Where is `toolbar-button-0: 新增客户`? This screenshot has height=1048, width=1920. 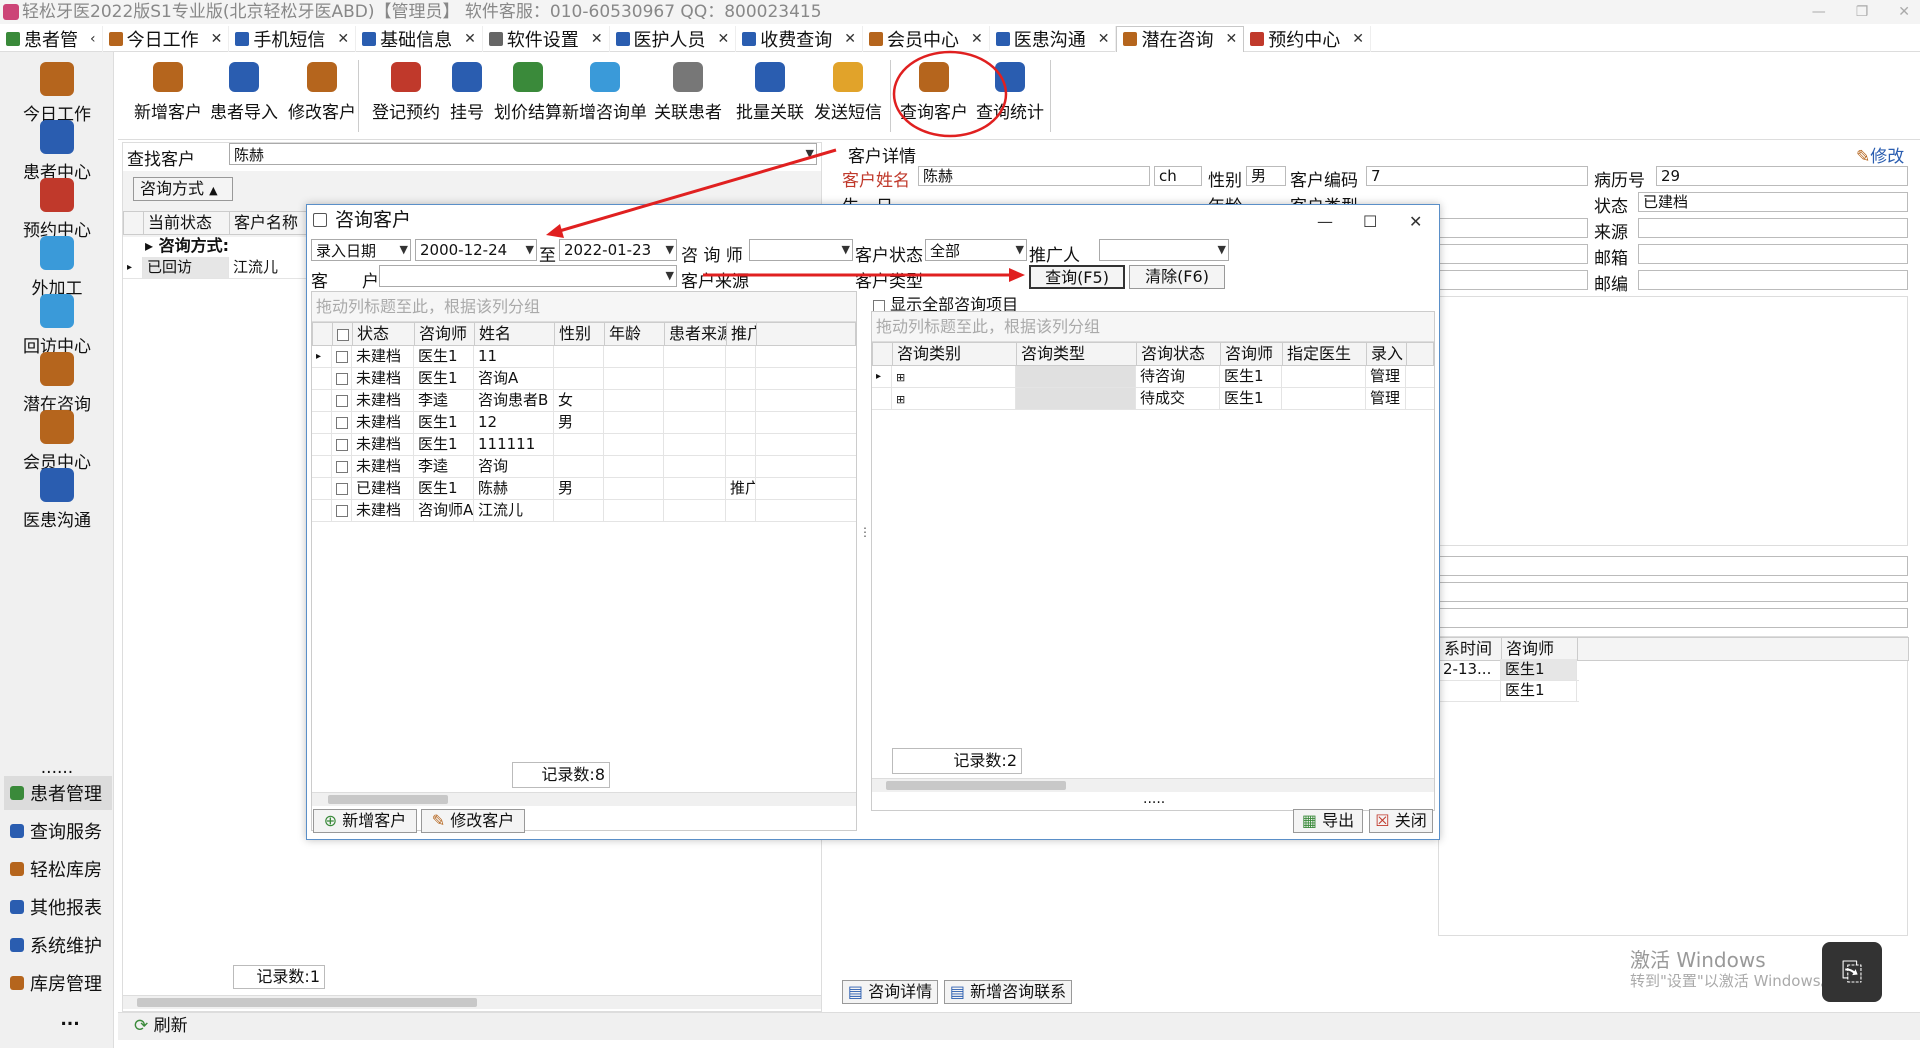 toolbar-button-0: 新增客户 is located at coordinates (168, 92).